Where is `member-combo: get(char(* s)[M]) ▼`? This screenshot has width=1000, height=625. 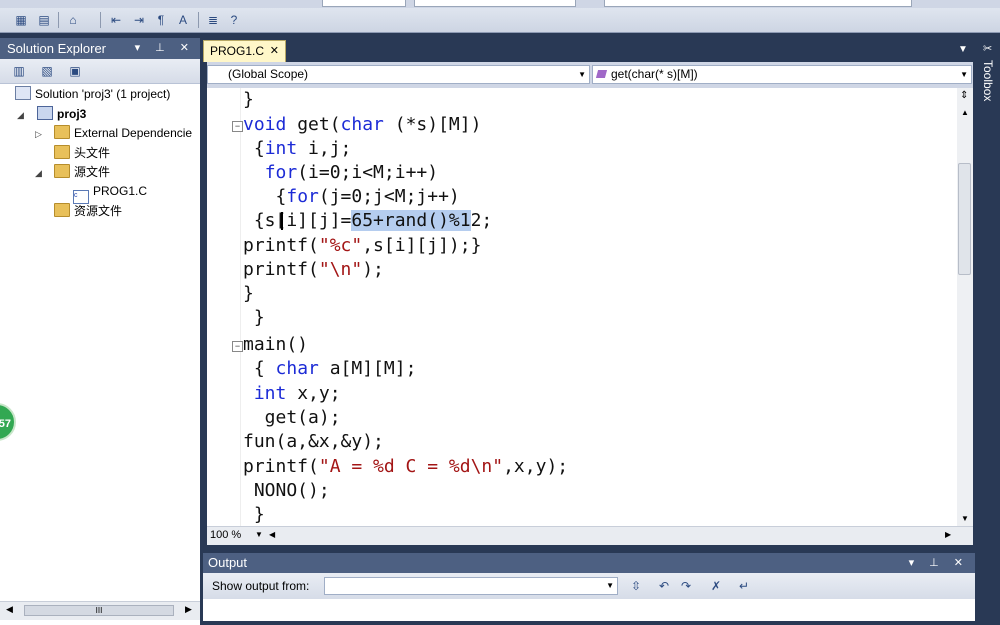 member-combo: get(char(* s)[M]) ▼ is located at coordinates (782, 74).